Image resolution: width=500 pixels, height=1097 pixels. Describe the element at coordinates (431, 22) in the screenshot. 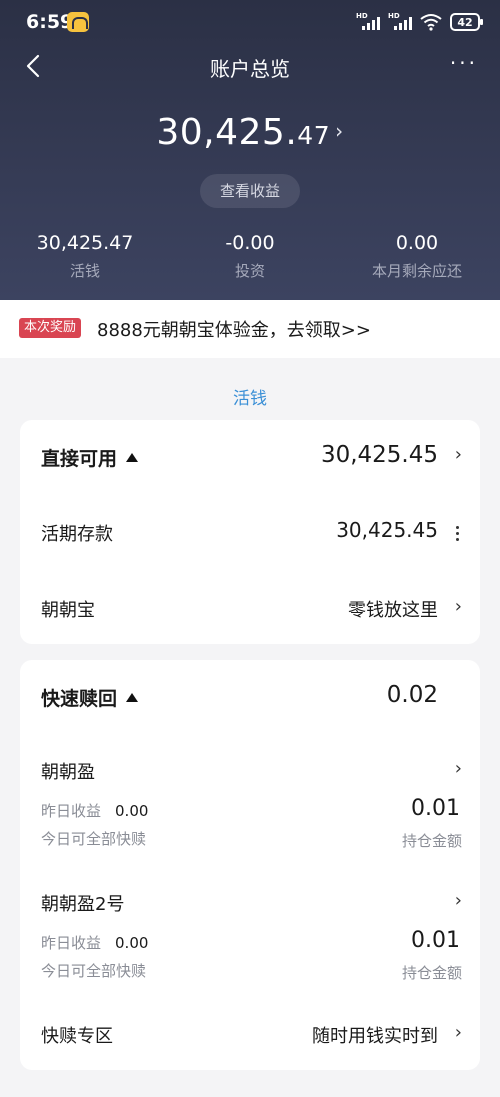

I see `wifi-icon` at that location.